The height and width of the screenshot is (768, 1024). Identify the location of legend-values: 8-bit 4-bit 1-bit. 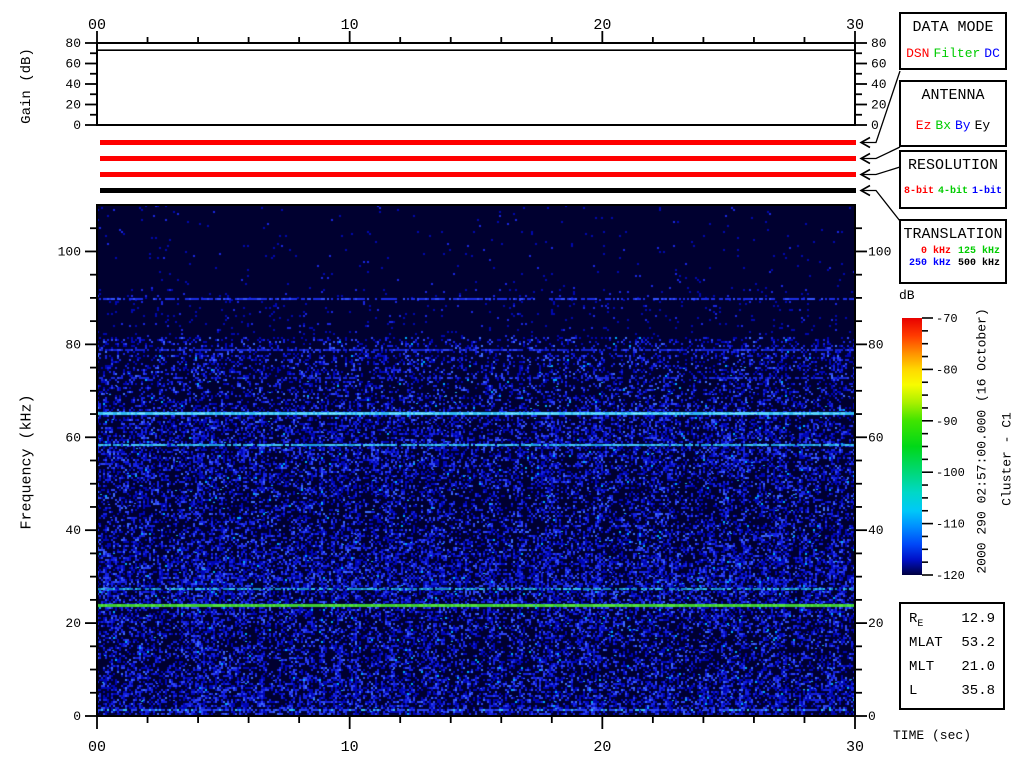
(953, 191).